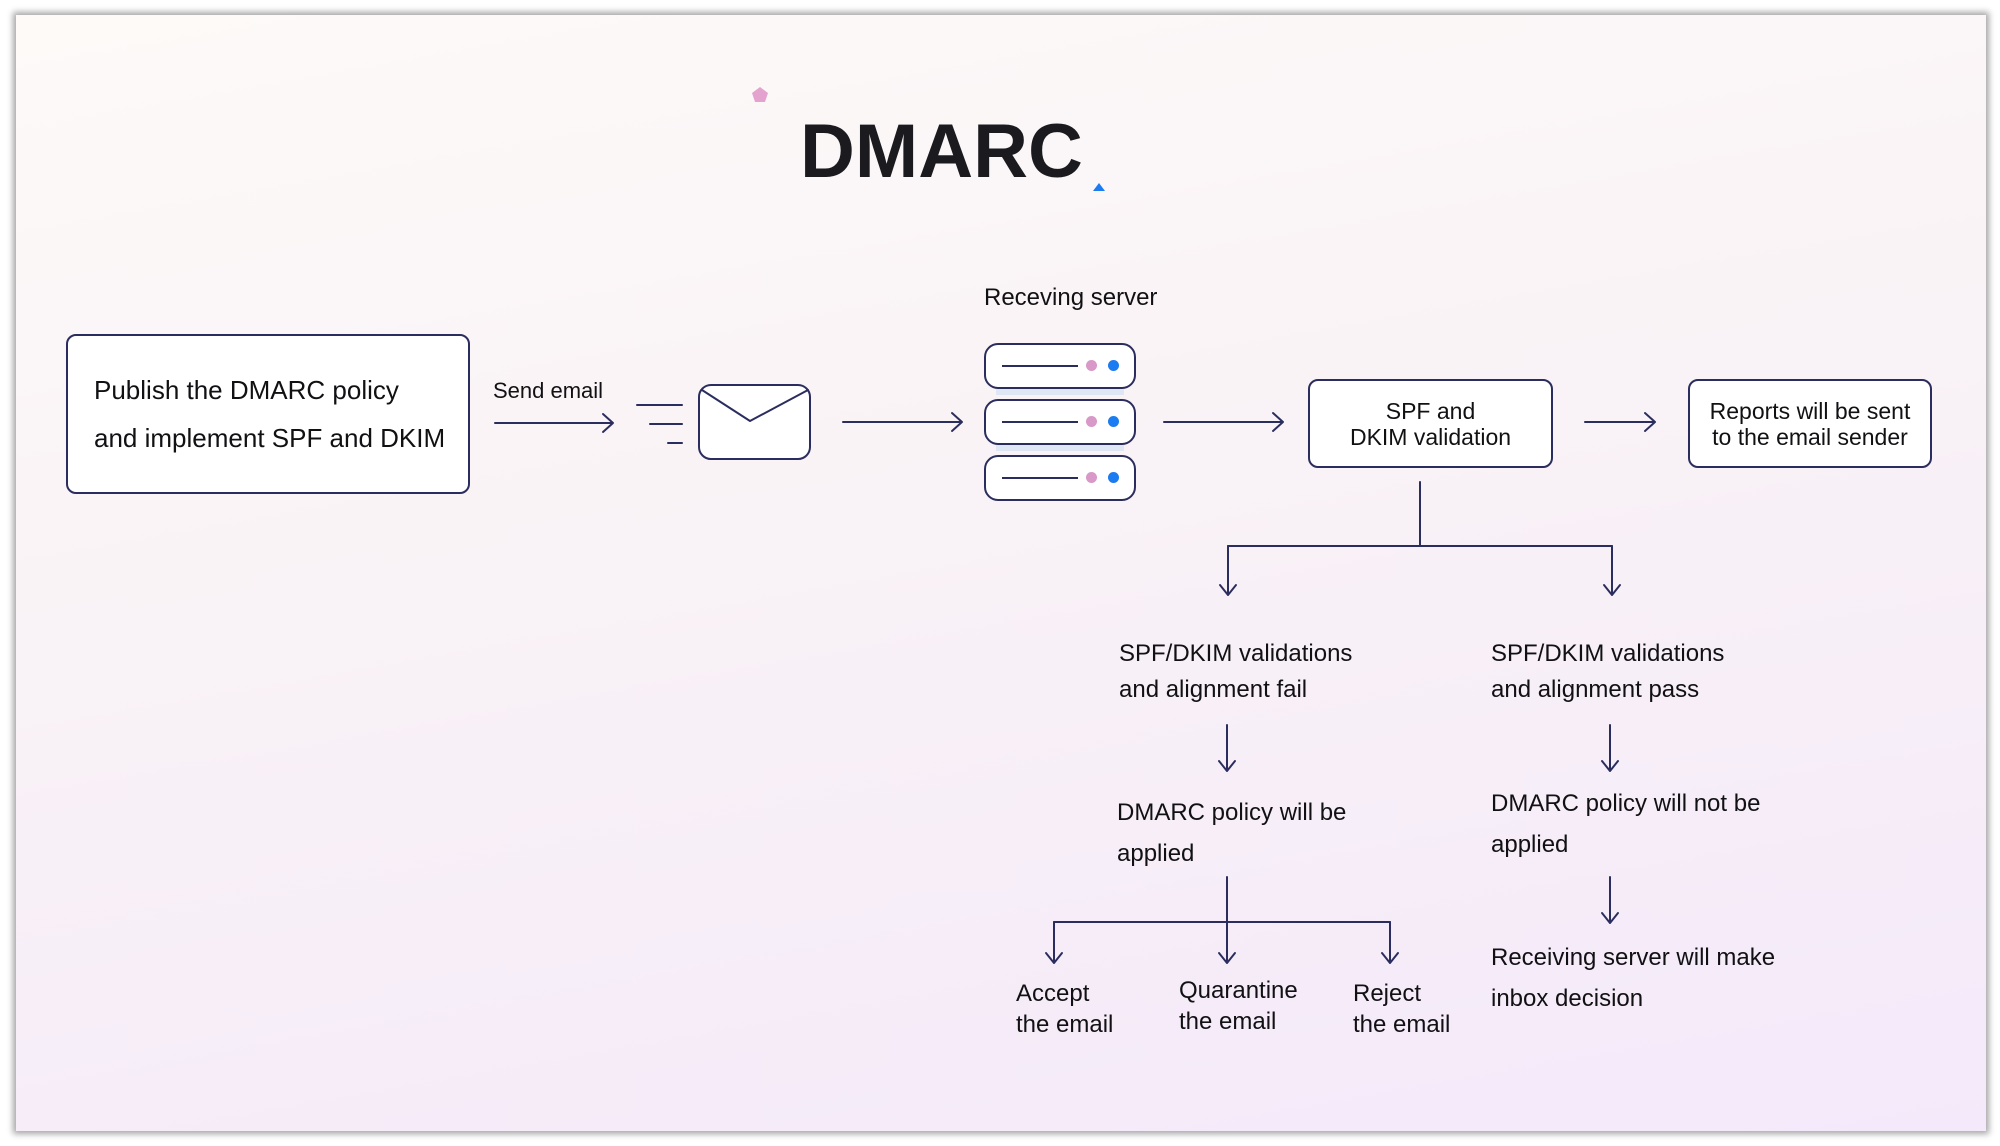 The image size is (2000, 1146). What do you see at coordinates (1071, 297) in the screenshot?
I see `receiving-server-label: Receving server` at bounding box center [1071, 297].